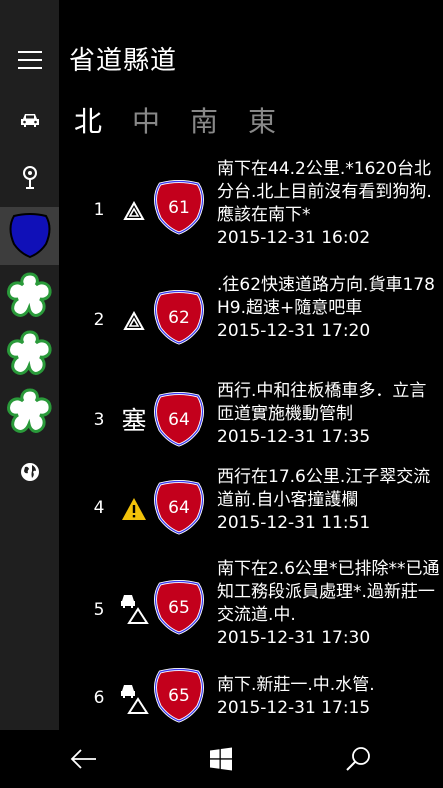 Image resolution: width=443 pixels, height=788 pixels. What do you see at coordinates (146, 120) in the screenshot?
I see `tab-central: 中` at bounding box center [146, 120].